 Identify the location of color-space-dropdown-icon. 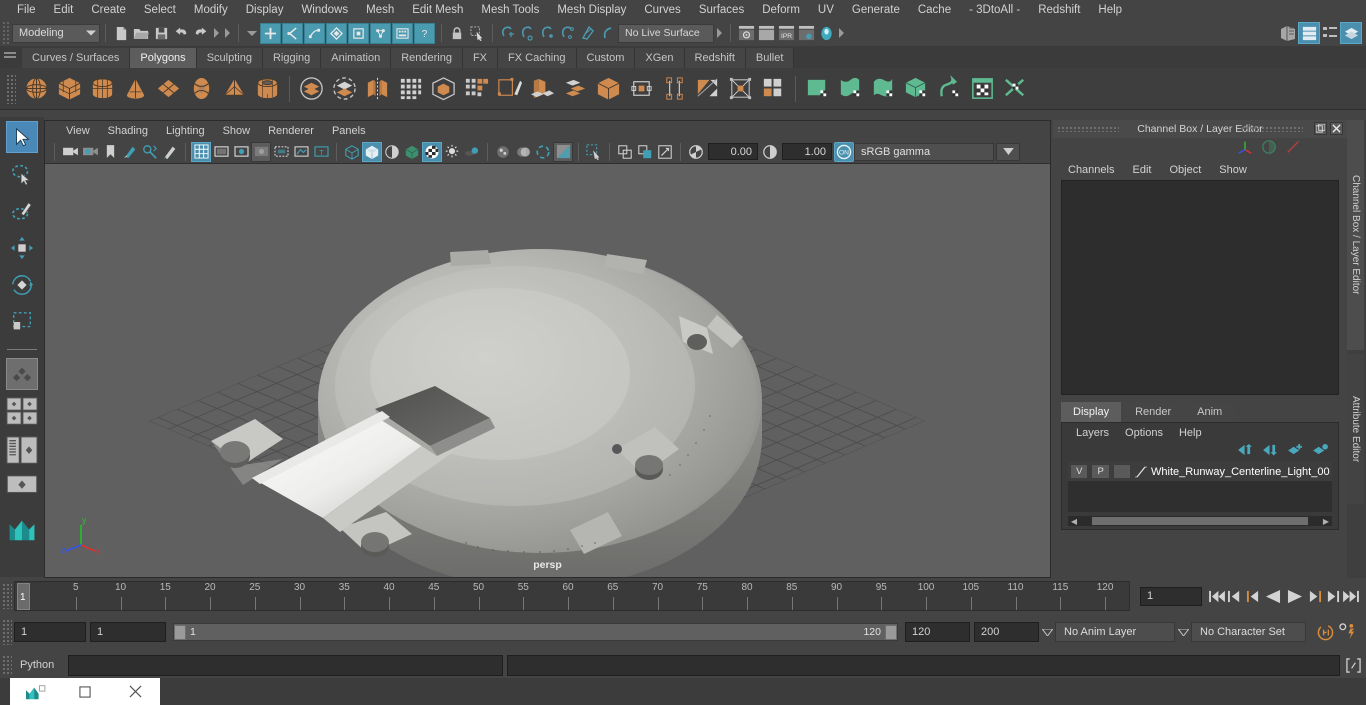
(1008, 151).